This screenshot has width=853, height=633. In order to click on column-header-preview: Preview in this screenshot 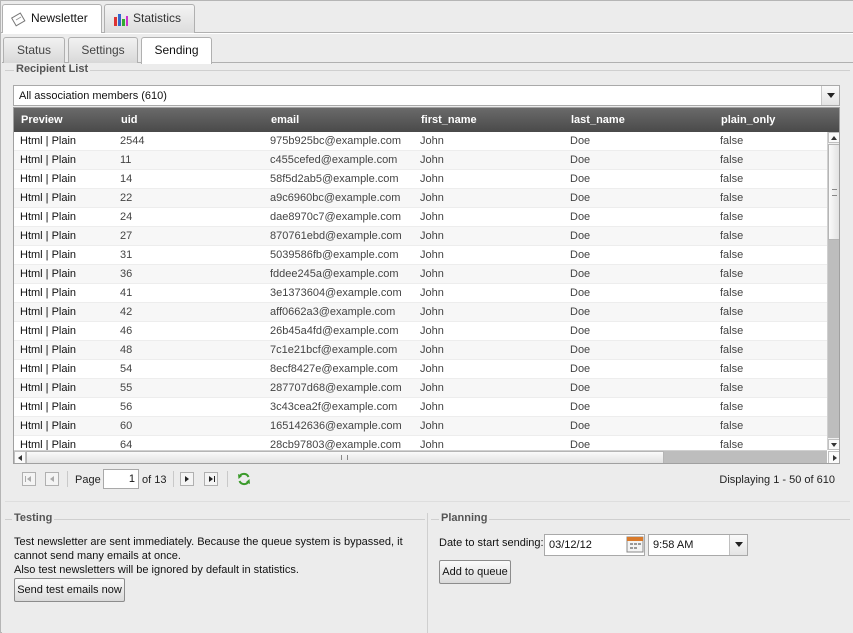, I will do `click(42, 120)`.